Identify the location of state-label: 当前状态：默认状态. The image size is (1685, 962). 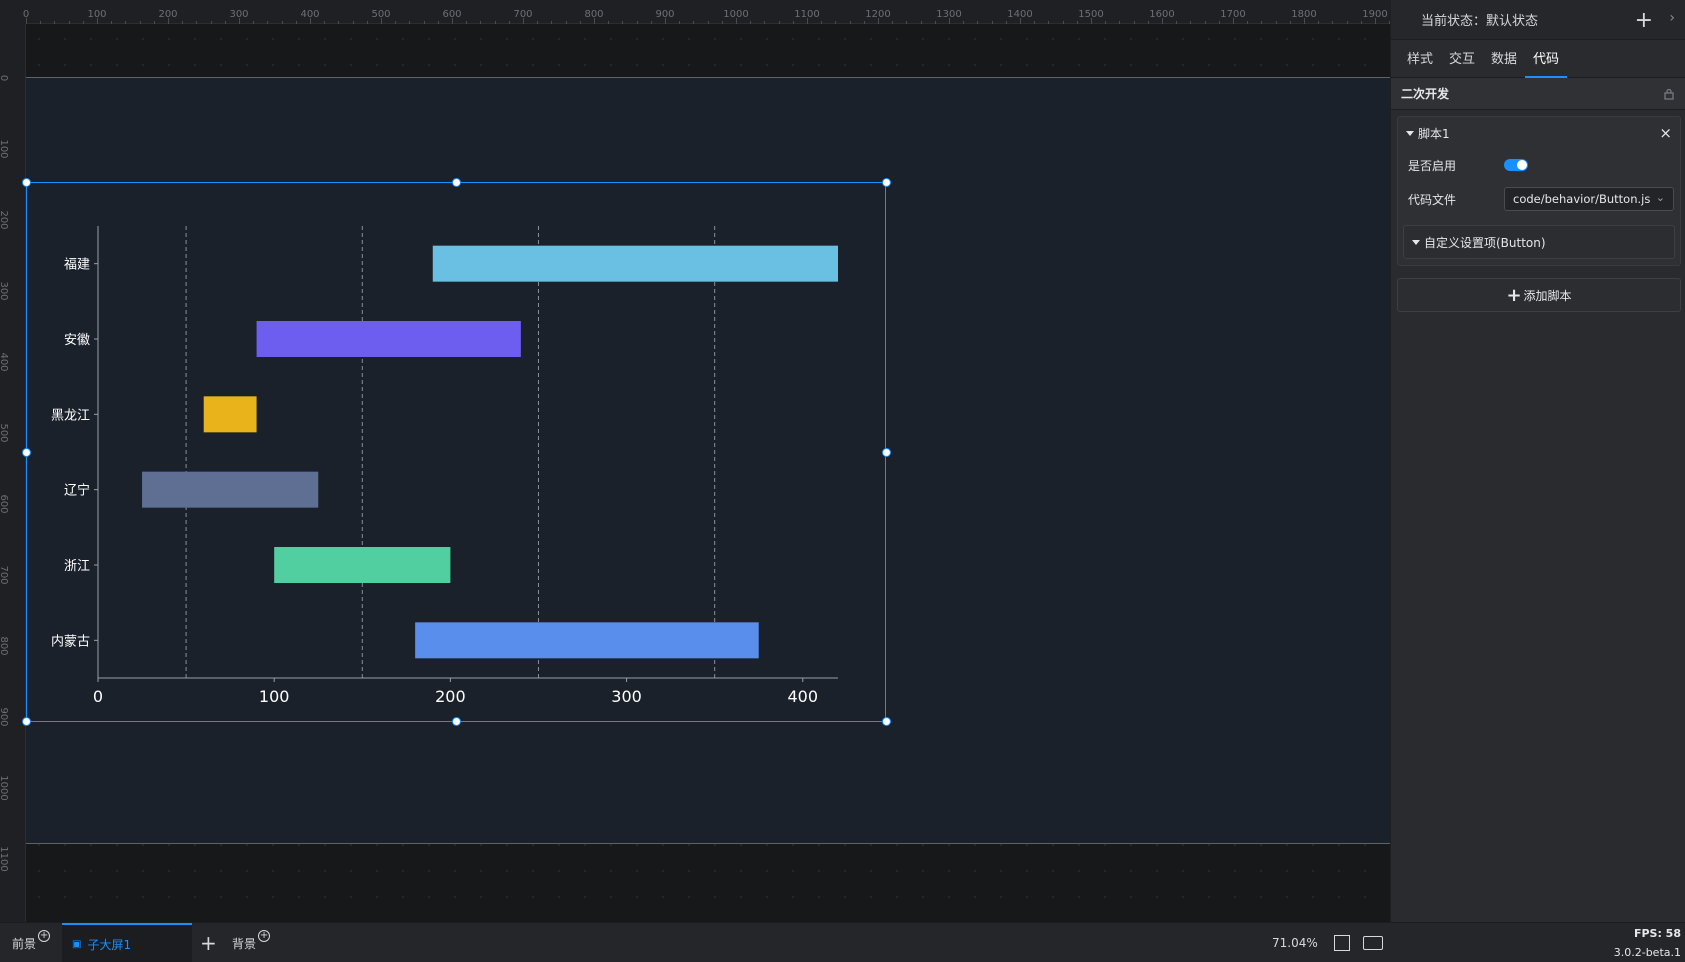
(1480, 21).